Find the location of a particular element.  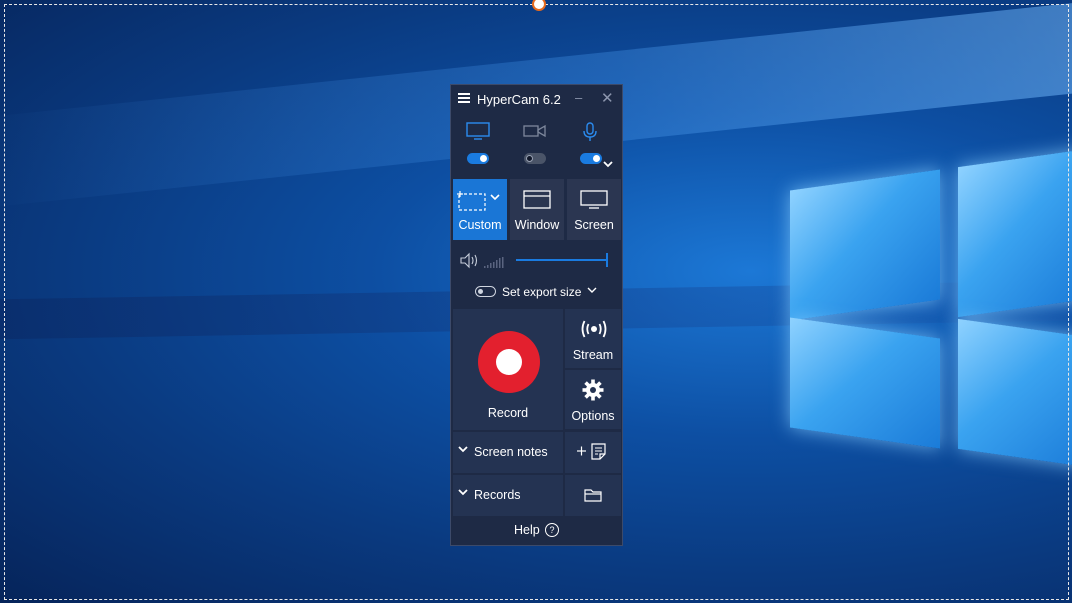

help-label: Help is located at coordinates (527, 530).